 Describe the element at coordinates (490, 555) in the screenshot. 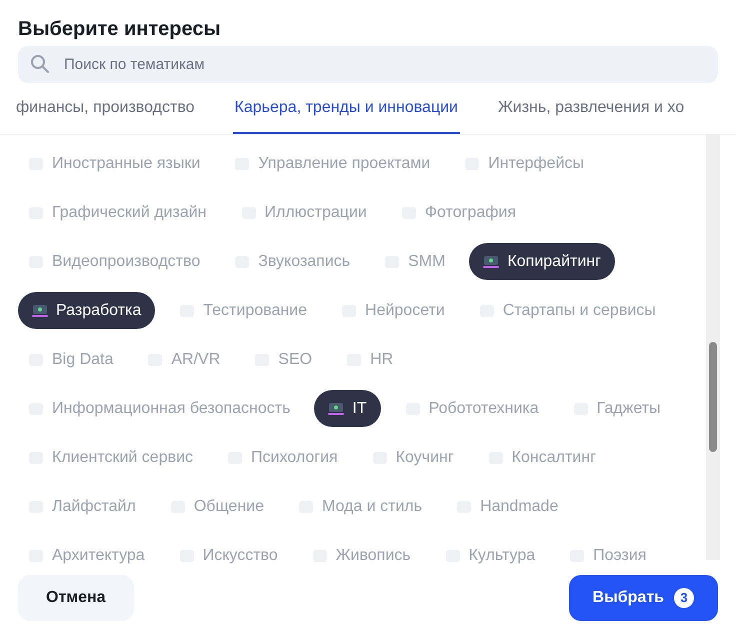

I see `interest-chip: Культура` at that location.